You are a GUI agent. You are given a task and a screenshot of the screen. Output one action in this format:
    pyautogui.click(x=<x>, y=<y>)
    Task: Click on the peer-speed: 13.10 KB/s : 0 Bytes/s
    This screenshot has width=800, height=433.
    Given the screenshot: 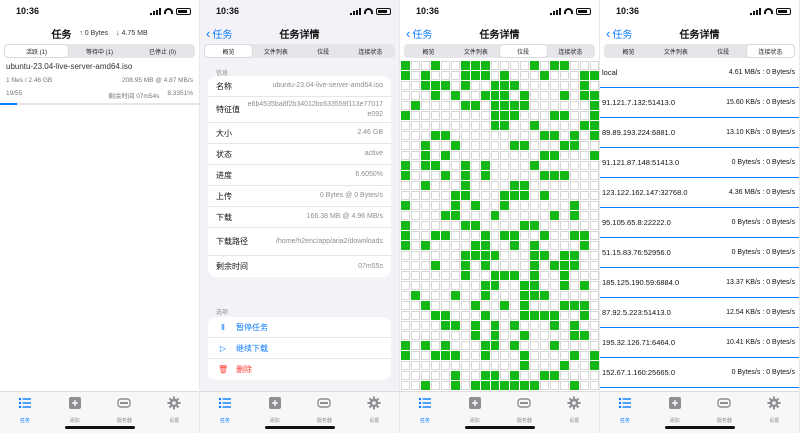 What is the action you would take?
    pyautogui.click(x=760, y=132)
    